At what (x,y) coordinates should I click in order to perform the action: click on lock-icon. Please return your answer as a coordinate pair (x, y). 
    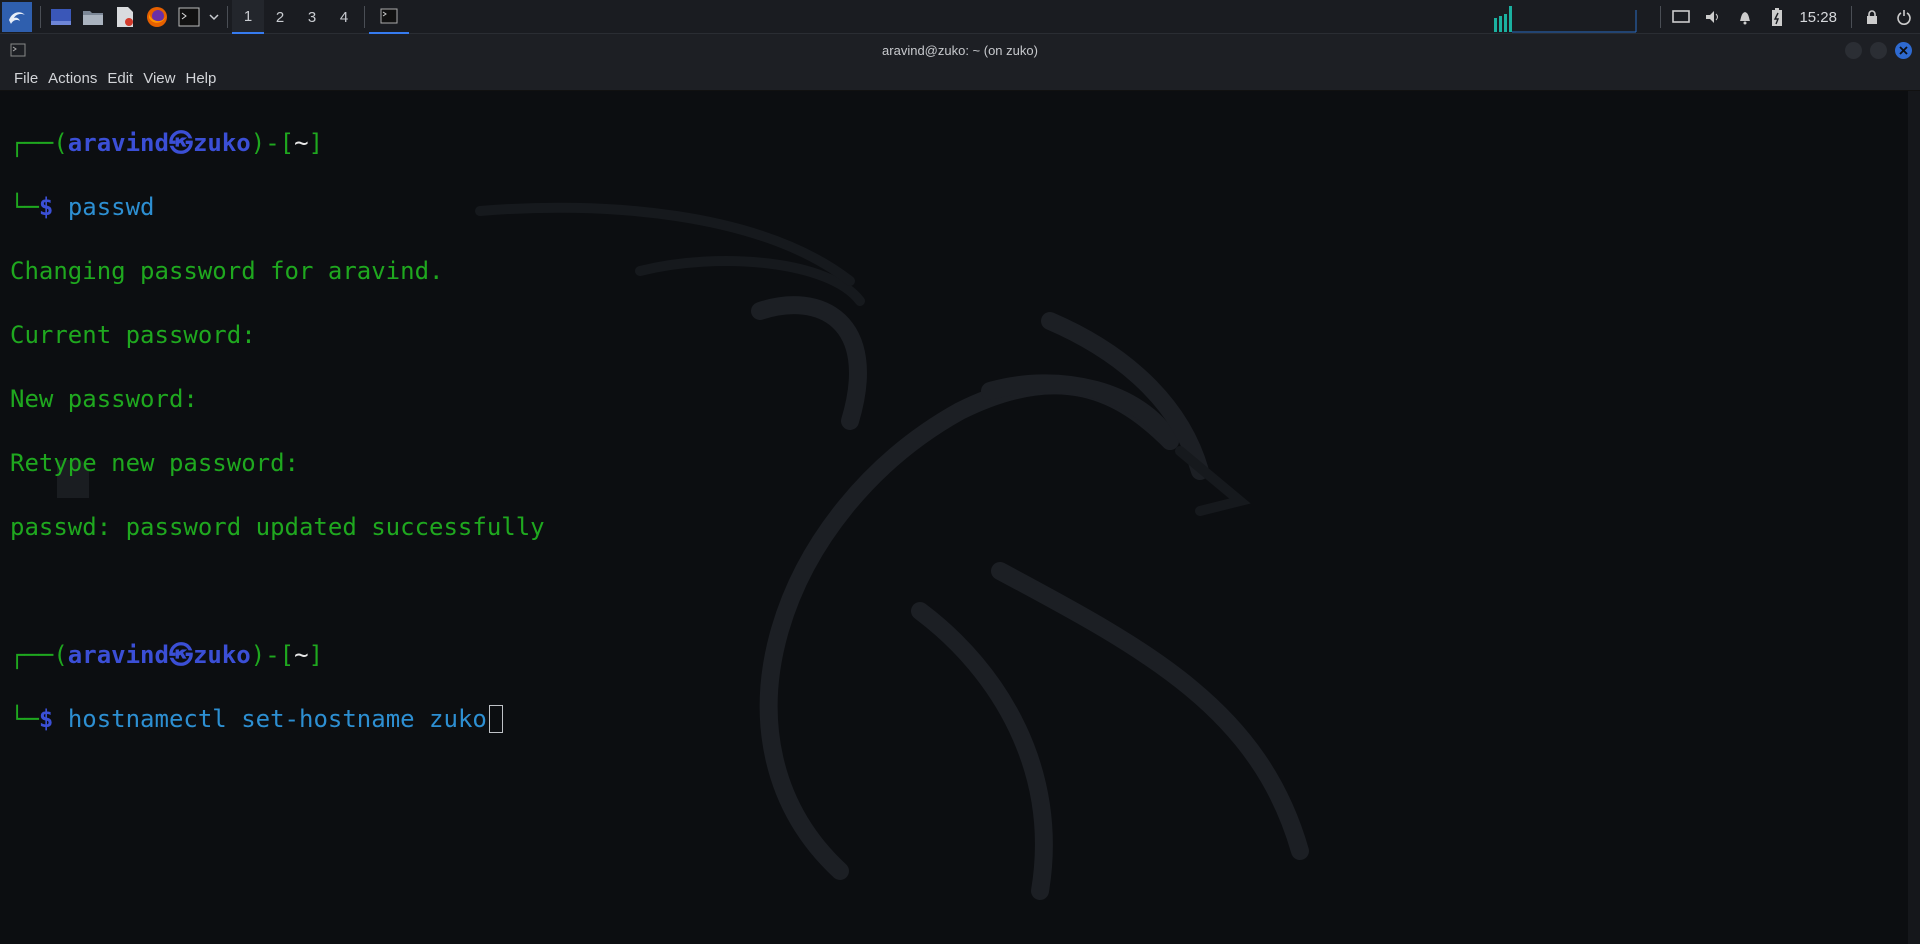
    Looking at the image, I should click on (1872, 17).